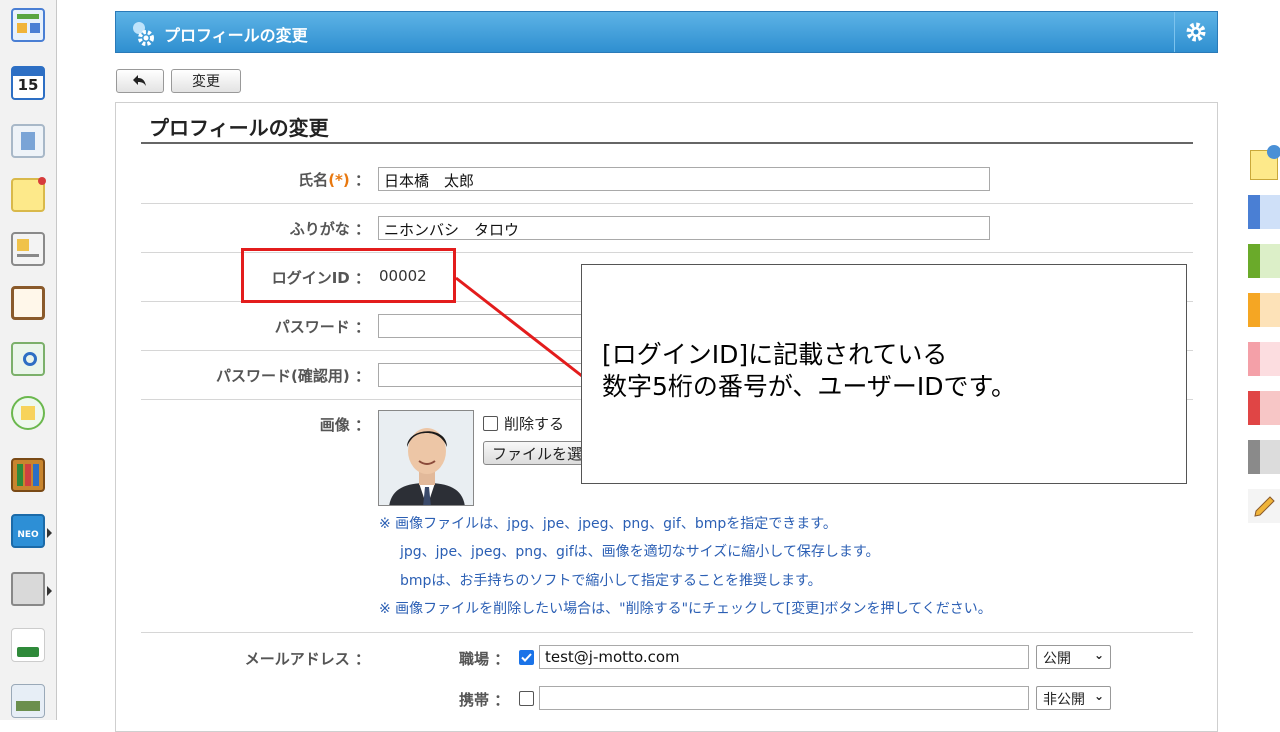 This screenshot has width=1280, height=732. Describe the element at coordinates (283, 376) in the screenshot. I see `password-confirm-label-text: パスワード(確認用)` at that location.